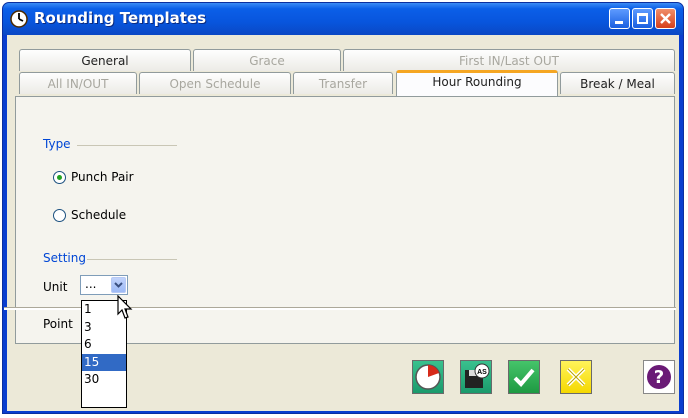 The image size is (688, 418). I want to click on save-as-icon: AS, so click(477, 375).